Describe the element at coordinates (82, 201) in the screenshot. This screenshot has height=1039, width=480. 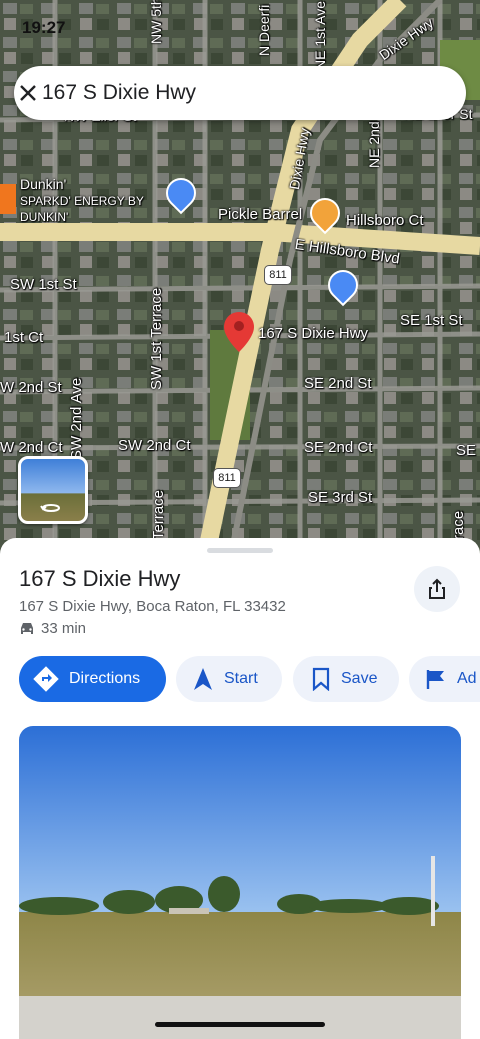
I see `poi-dunkin-sub1: SPARKD' ENERGY BY` at that location.